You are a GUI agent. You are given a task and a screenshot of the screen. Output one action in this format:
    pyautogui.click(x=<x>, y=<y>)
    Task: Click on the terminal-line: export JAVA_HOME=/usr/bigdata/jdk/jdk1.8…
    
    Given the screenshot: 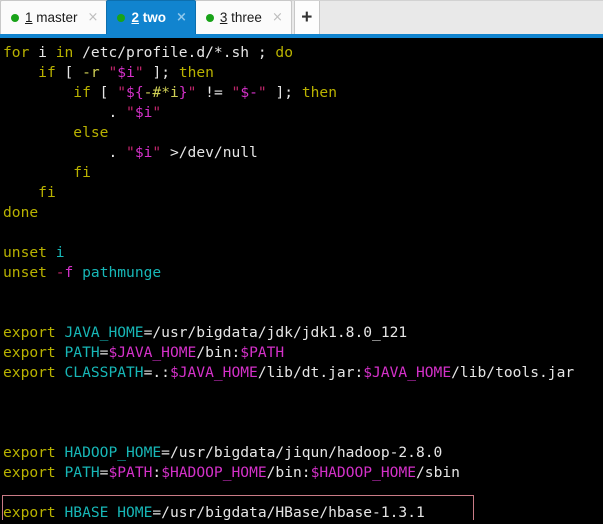 What is the action you would take?
    pyautogui.click(x=205, y=332)
    